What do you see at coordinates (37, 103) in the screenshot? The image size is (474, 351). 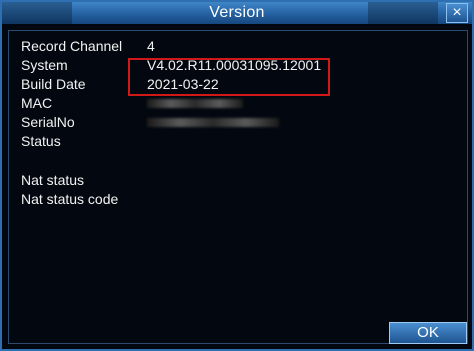 I see `mac-label: MAC` at bounding box center [37, 103].